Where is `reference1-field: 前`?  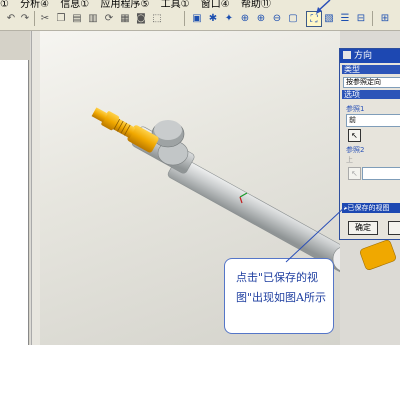
reference1-field: 前 is located at coordinates (373, 120).